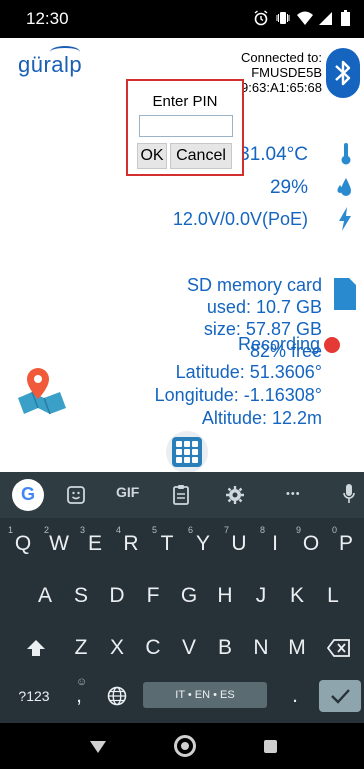 The image size is (364, 769). Describe the element at coordinates (182, 19) in the screenshot. I see `status-bar: 12:30` at that location.